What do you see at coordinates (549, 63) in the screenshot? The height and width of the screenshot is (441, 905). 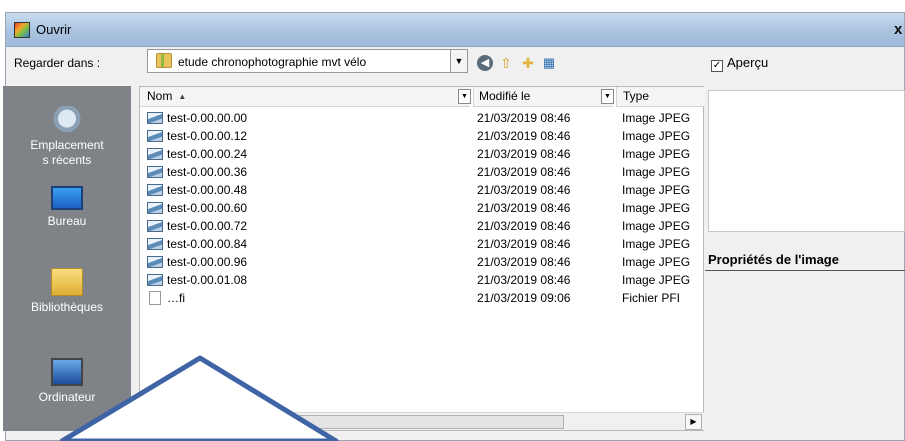 I see `view-menu-icon: ▦` at bounding box center [549, 63].